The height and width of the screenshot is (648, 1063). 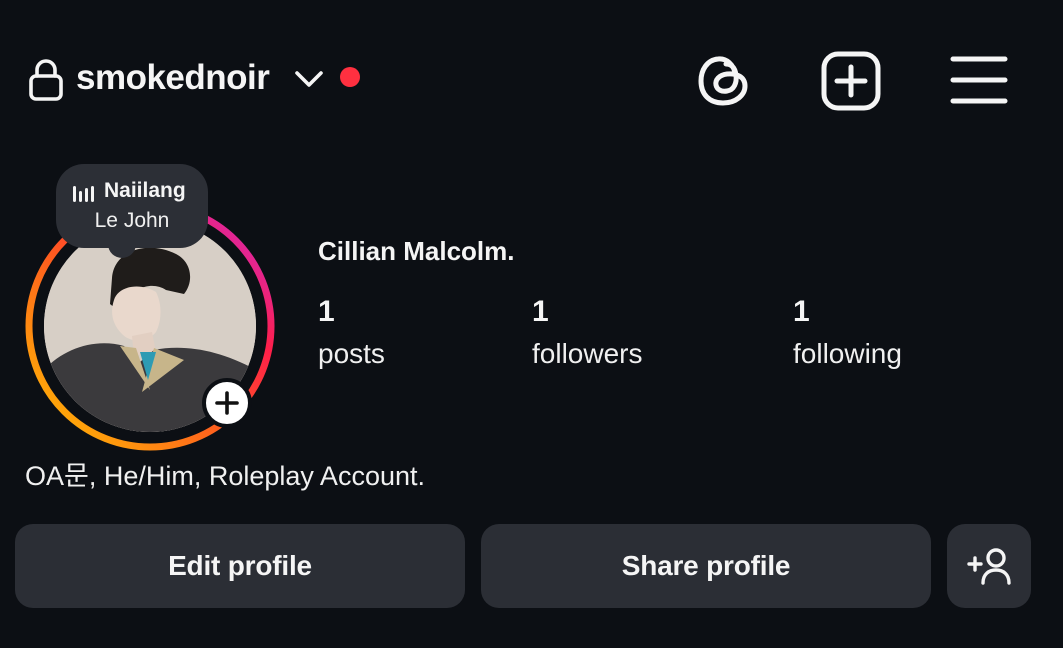 What do you see at coordinates (46, 80) in the screenshot?
I see `lock-icon` at bounding box center [46, 80].